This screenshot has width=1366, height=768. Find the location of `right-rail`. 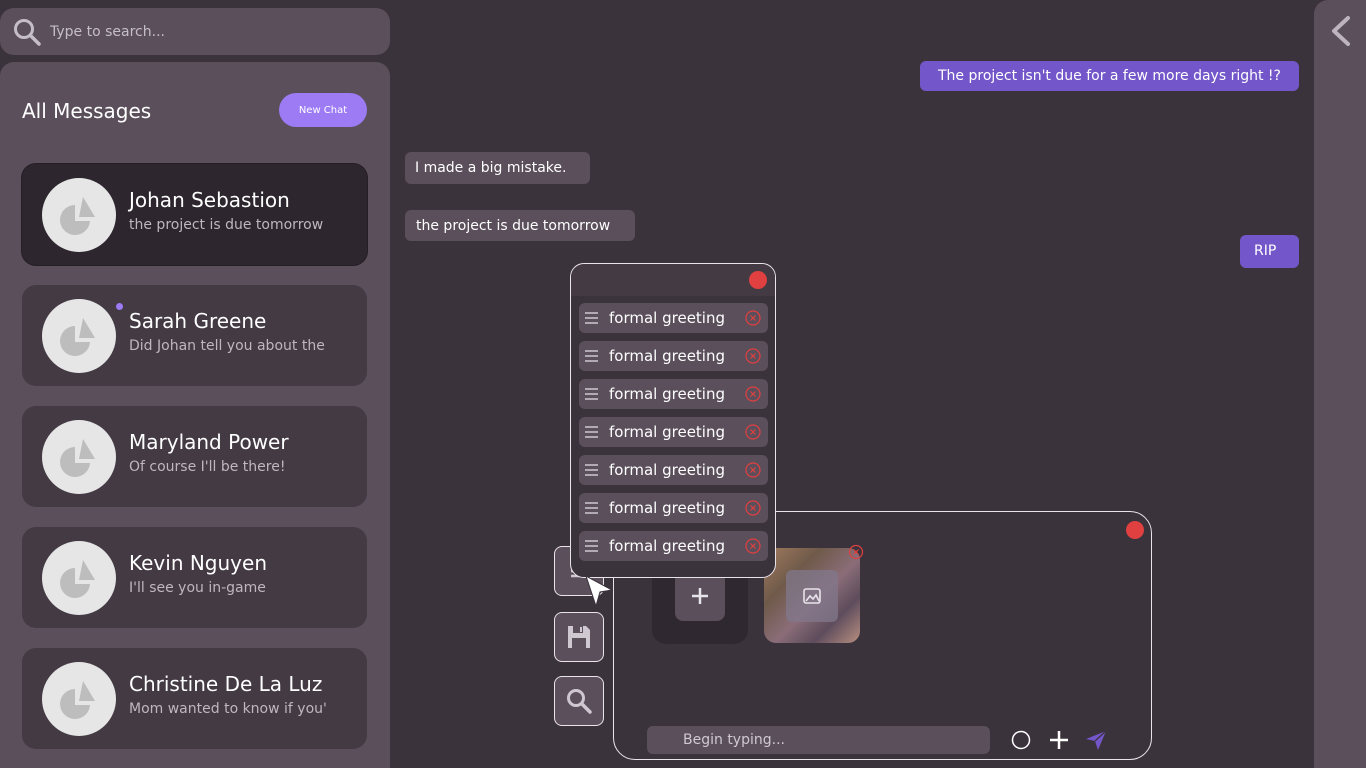

right-rail is located at coordinates (1340, 384).